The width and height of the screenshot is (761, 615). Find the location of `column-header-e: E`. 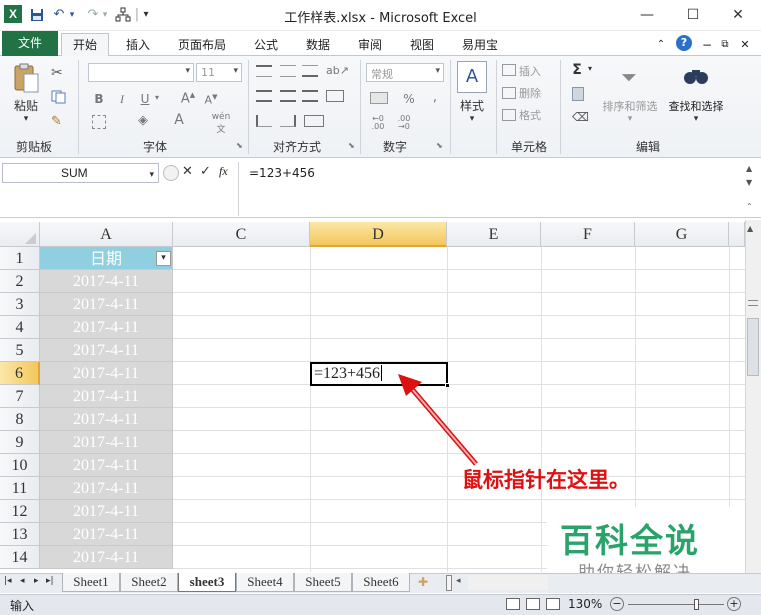

column-header-e: E is located at coordinates (494, 234).